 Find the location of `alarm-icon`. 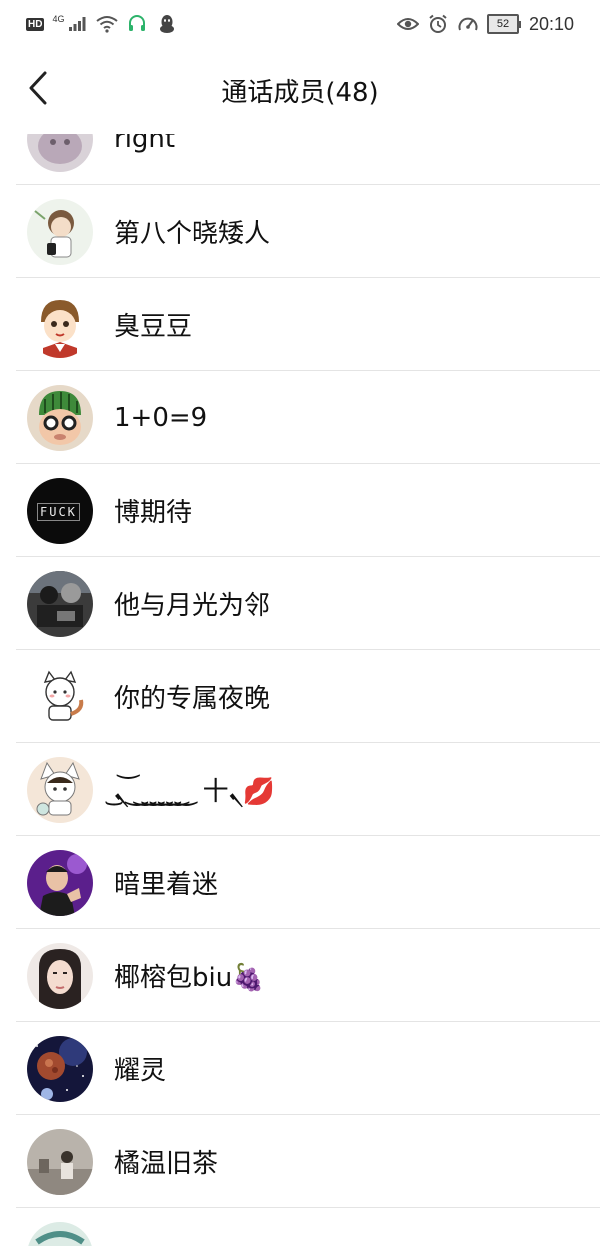

alarm-icon is located at coordinates (438, 24).